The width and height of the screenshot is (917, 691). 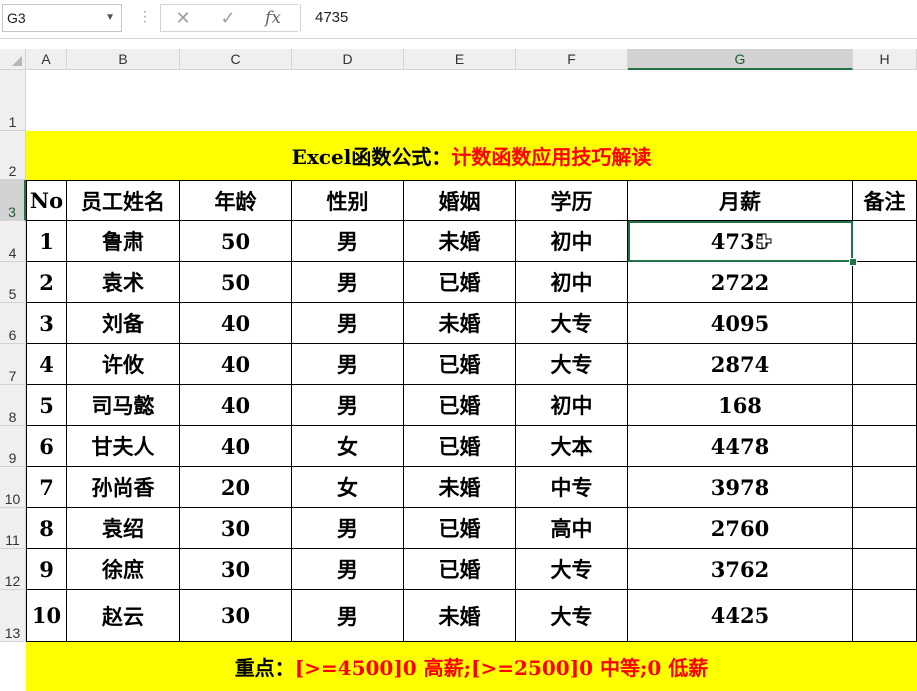 What do you see at coordinates (572, 200) in the screenshot?
I see `header-cell: 学历` at bounding box center [572, 200].